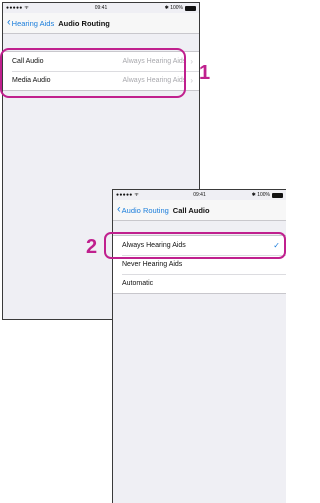 This screenshot has width=320, height=503. I want to click on step-number-2: 2, so click(92, 247).